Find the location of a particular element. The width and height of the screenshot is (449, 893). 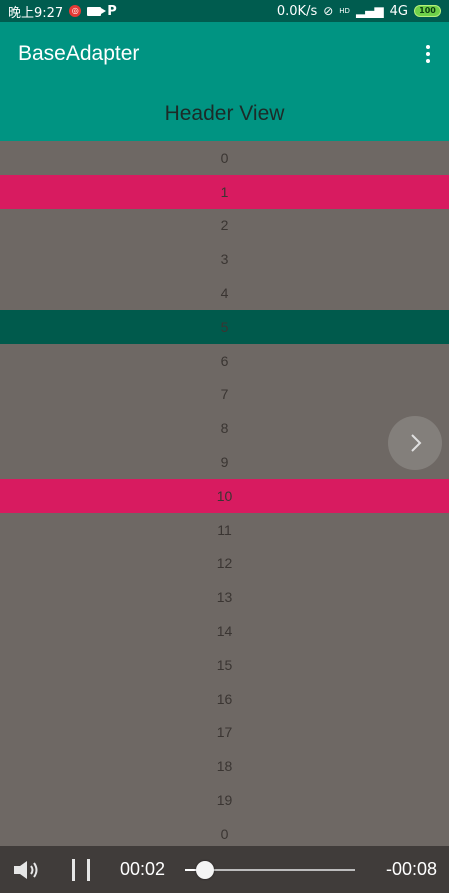

list-item: 5 is located at coordinates (224, 326).